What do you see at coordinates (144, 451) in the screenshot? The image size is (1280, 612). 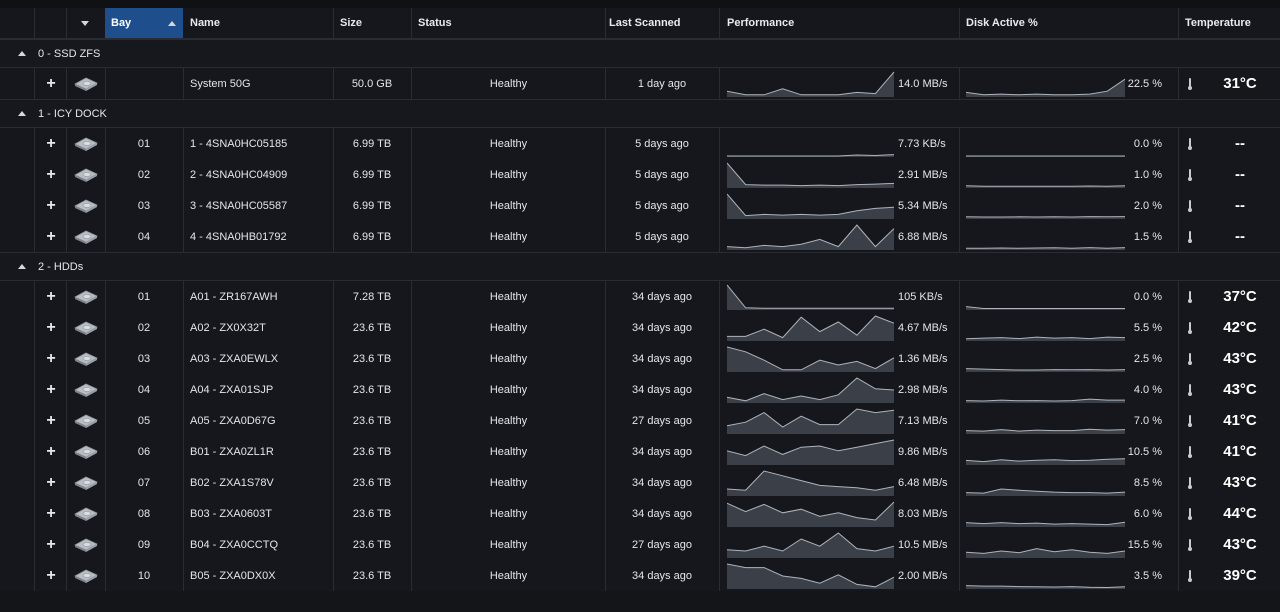 I see `bay-cell-text: 06` at bounding box center [144, 451].